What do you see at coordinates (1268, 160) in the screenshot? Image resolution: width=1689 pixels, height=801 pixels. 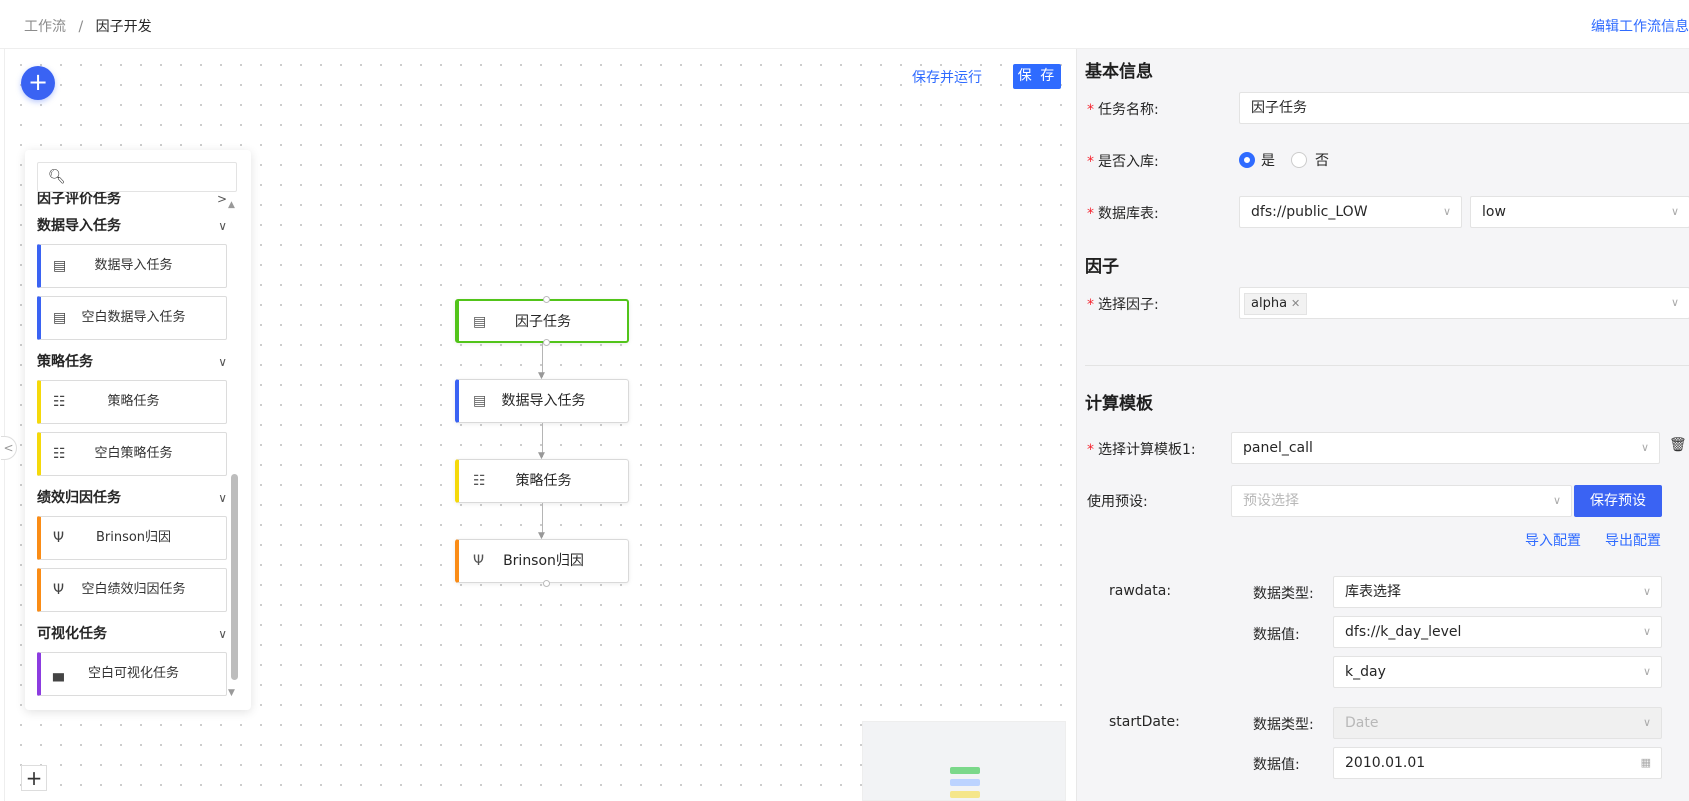 I see `store-yes-label: 是` at bounding box center [1268, 160].